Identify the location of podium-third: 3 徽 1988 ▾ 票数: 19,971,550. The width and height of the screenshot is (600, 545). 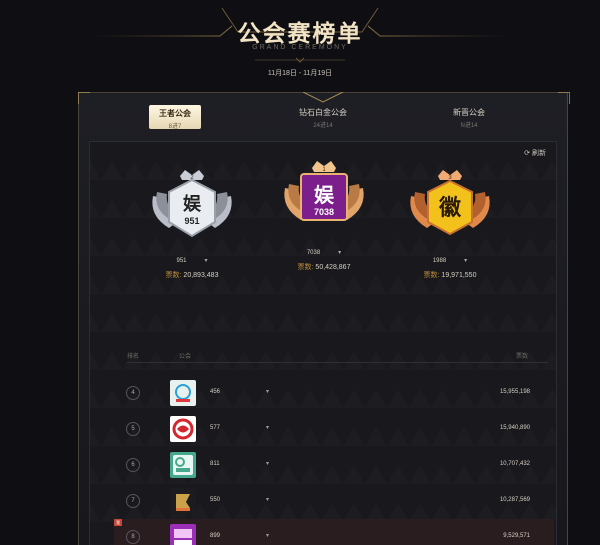
(450, 223).